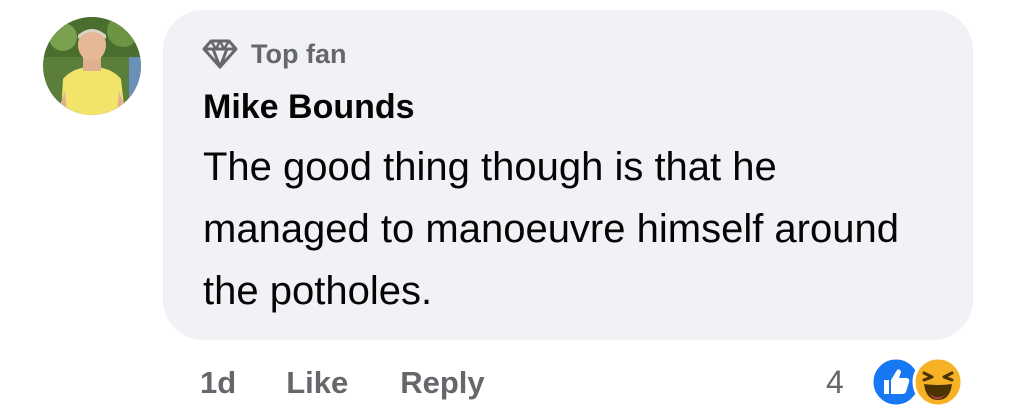  I want to click on diamond-icon, so click(220, 54).